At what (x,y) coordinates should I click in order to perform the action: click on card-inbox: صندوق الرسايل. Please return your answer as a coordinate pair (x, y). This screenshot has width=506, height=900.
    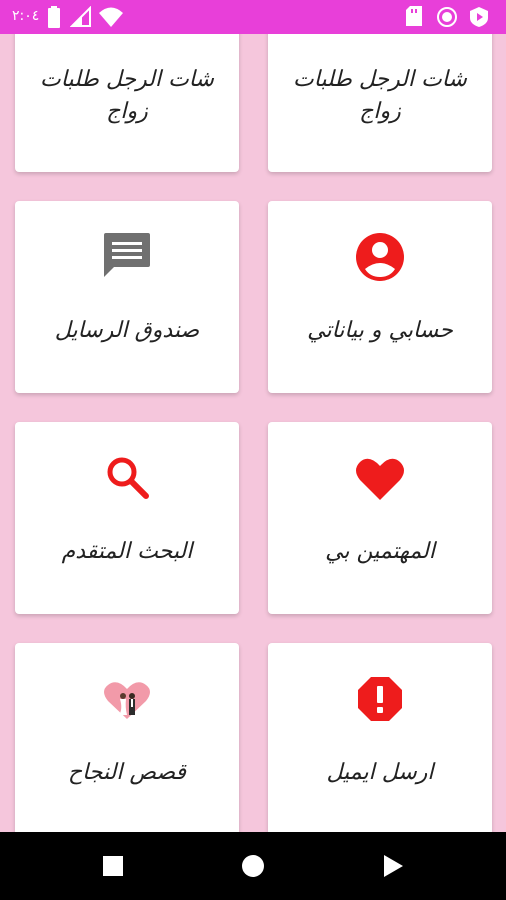
    Looking at the image, I should click on (127, 297).